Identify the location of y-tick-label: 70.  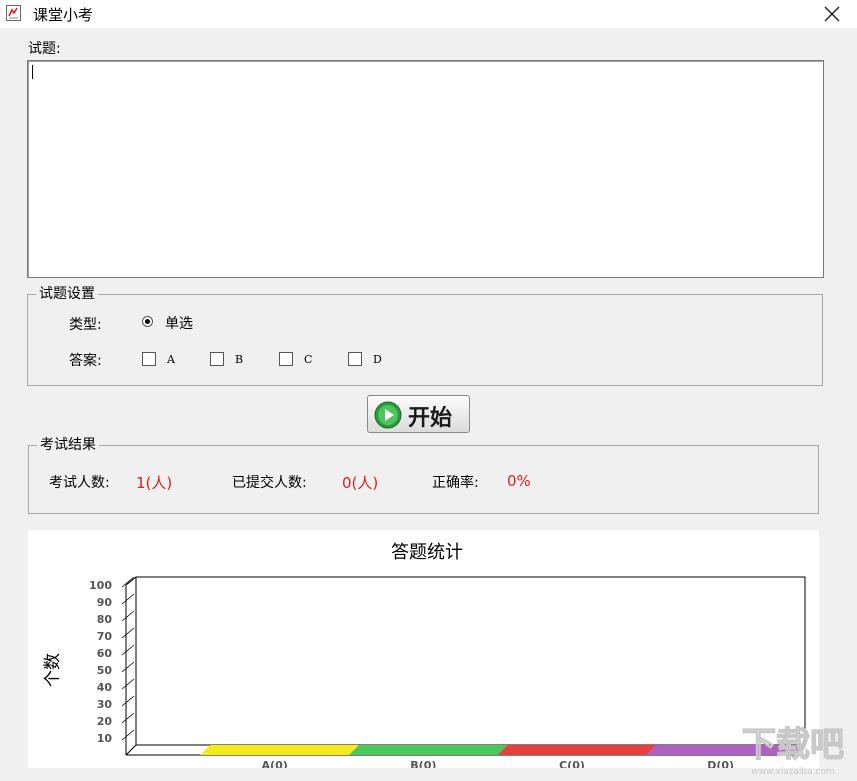
(105, 636).